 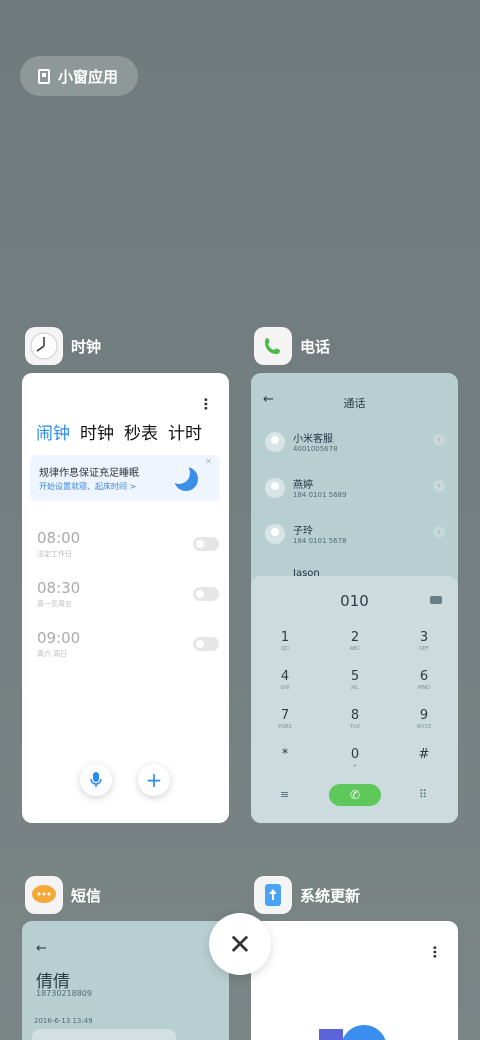 I want to click on call-icon: ✆, so click(x=355, y=795).